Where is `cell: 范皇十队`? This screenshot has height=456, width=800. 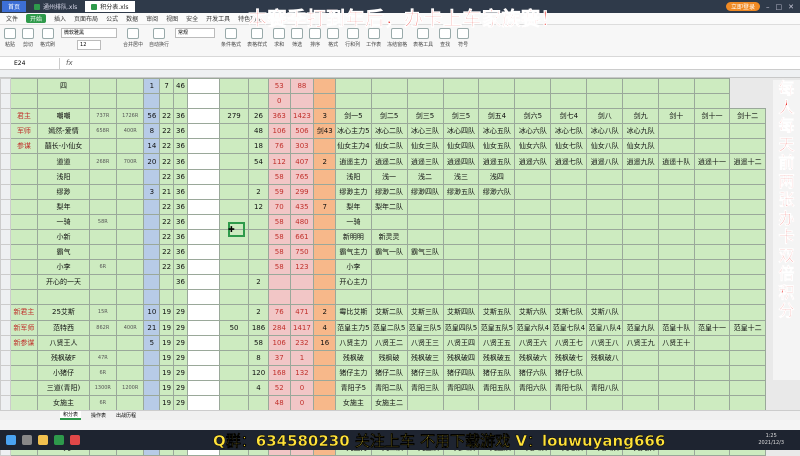
cell: 范皇十队 is located at coordinates (676, 327).